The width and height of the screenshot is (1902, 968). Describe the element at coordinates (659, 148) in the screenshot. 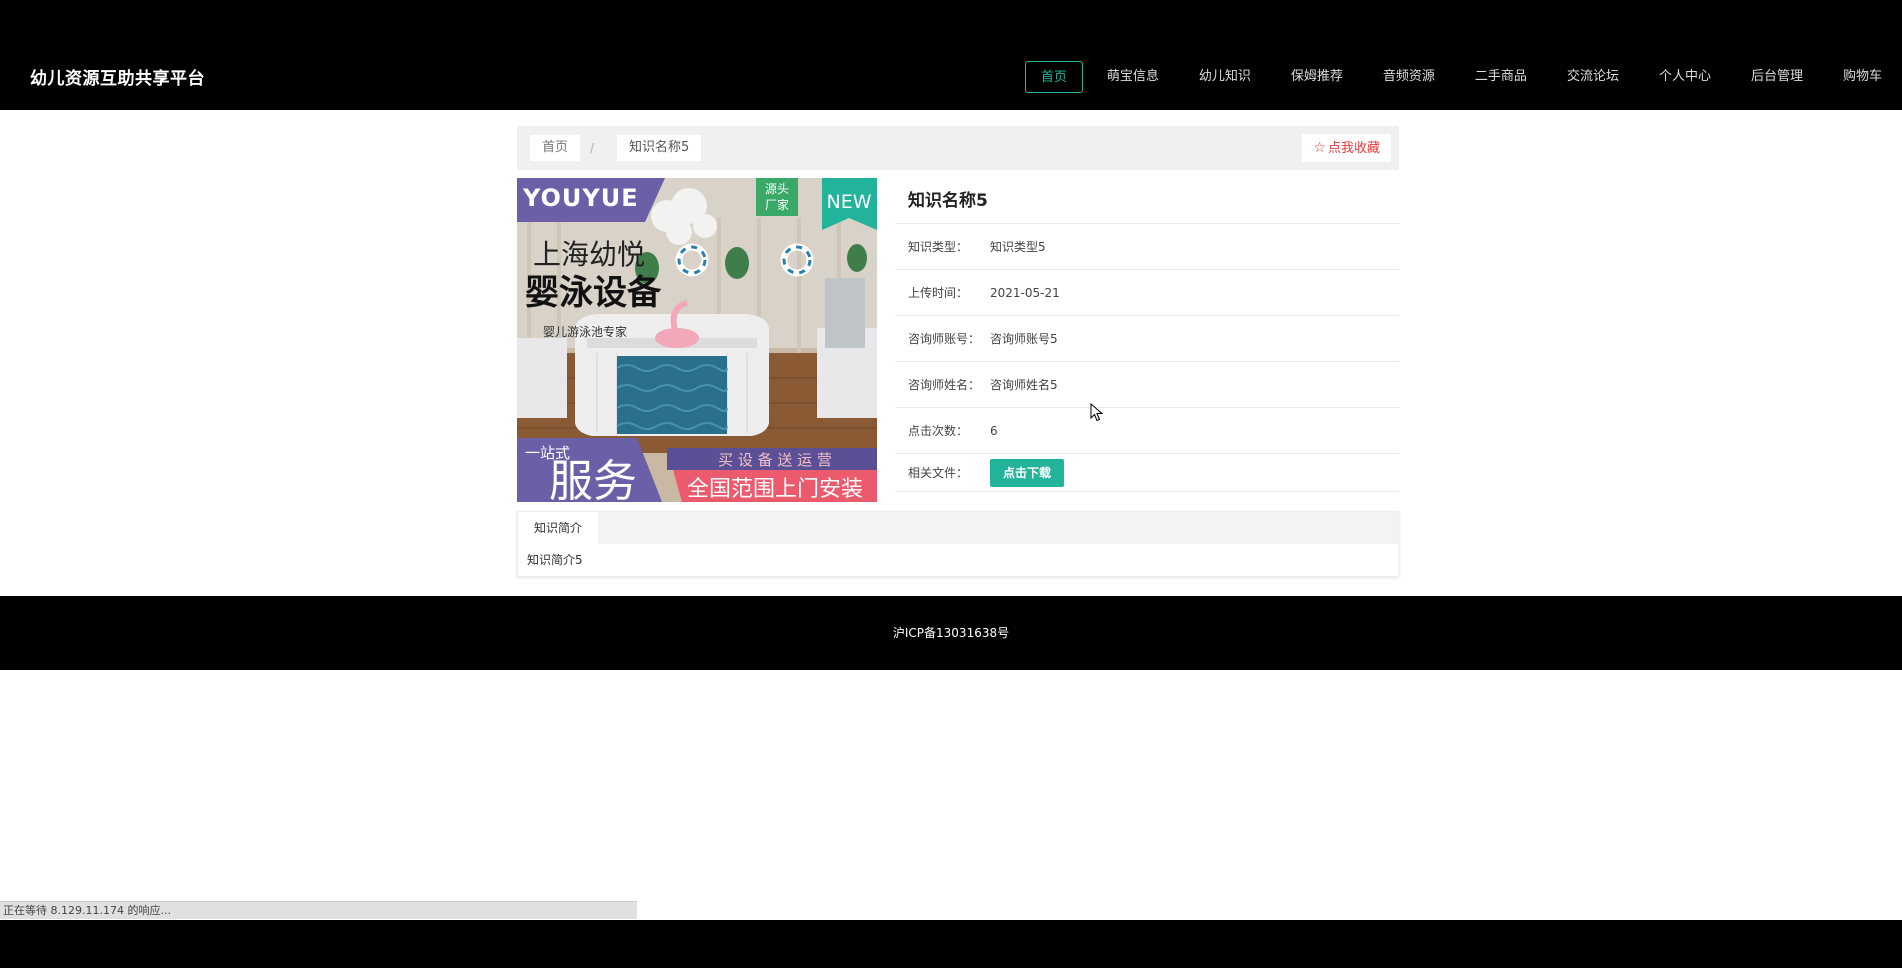

I see `breadcrumb-current: 知识名称5` at that location.